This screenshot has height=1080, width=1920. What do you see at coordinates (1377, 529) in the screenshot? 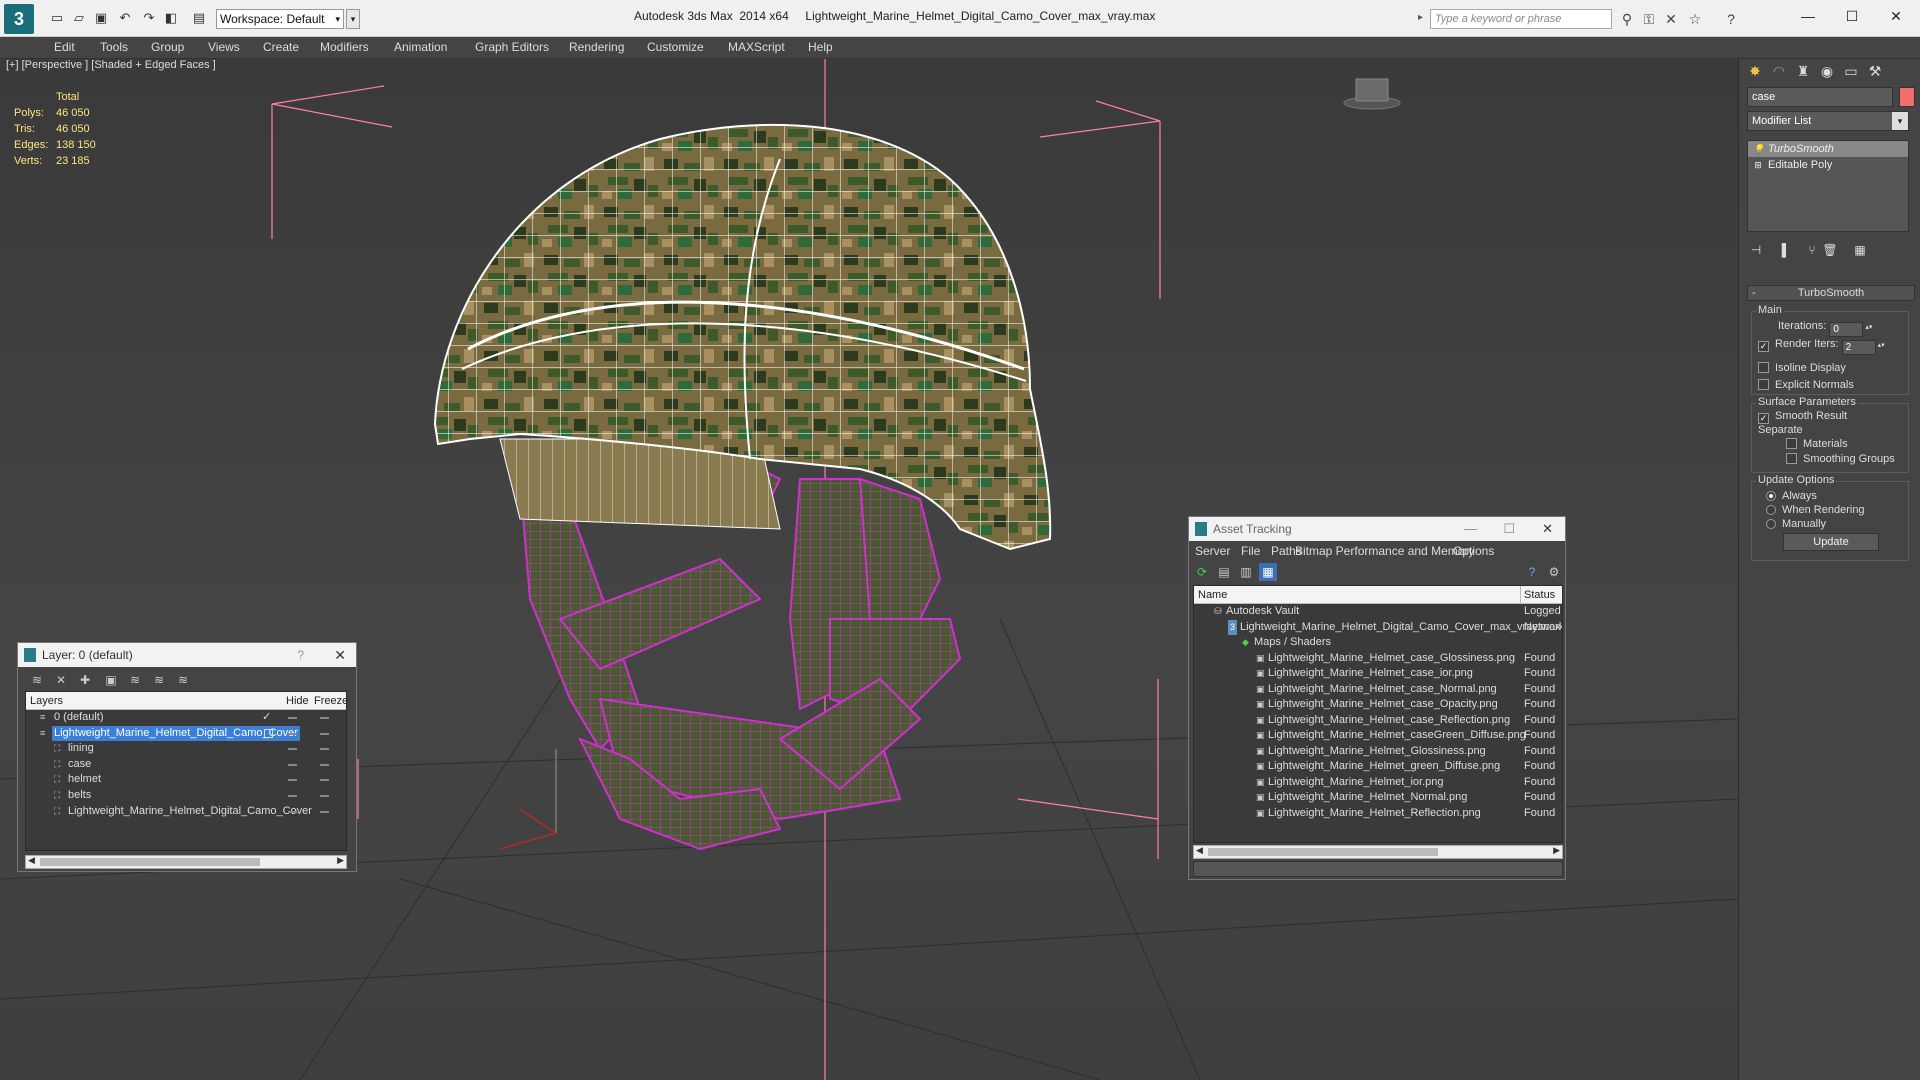
I see `asset-dialog-titlebar: Asset Tracking — ☐ ✕` at bounding box center [1377, 529].